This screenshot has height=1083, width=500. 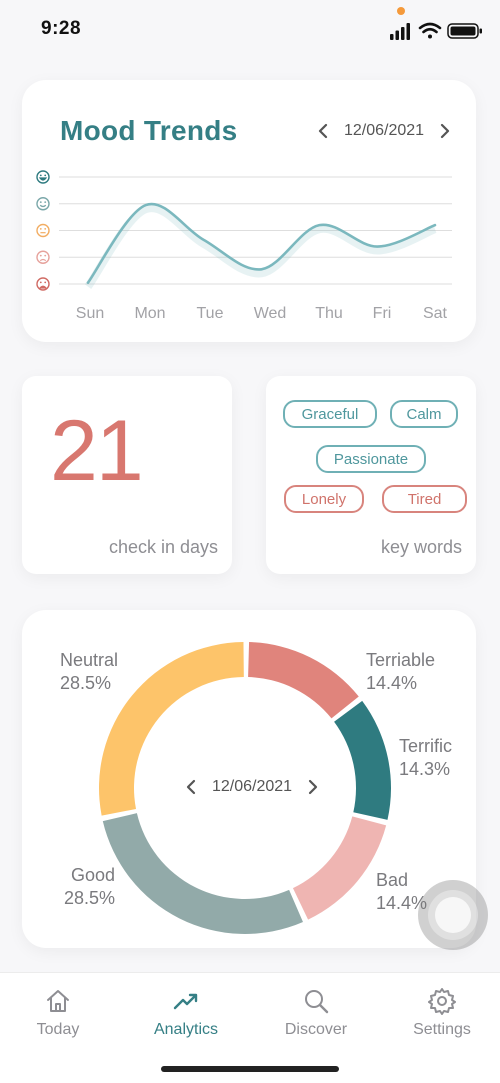 I want to click on tab-label: Settings, so click(x=442, y=1029).